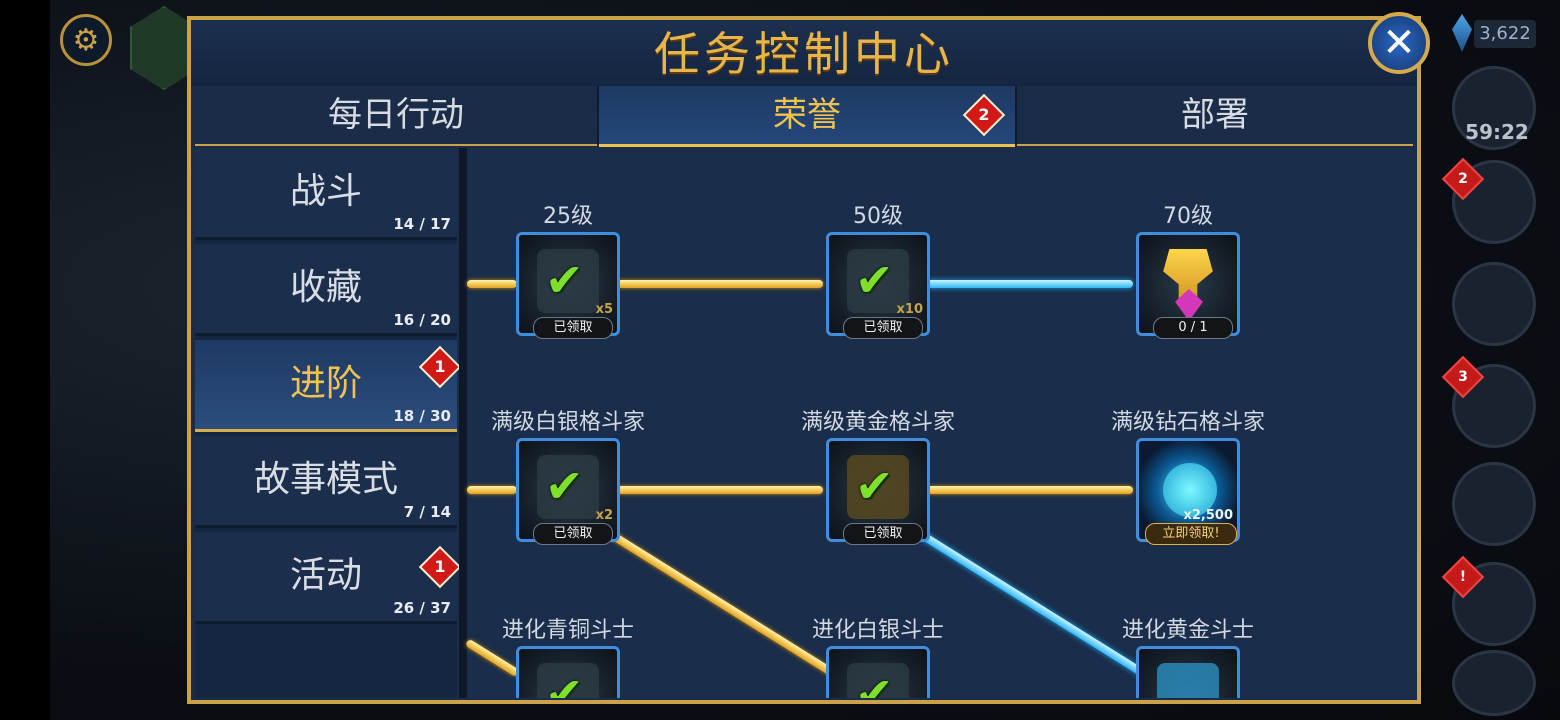 This screenshot has width=1560, height=720. I want to click on tab-daily-actions: 每日行动, so click(396, 116).